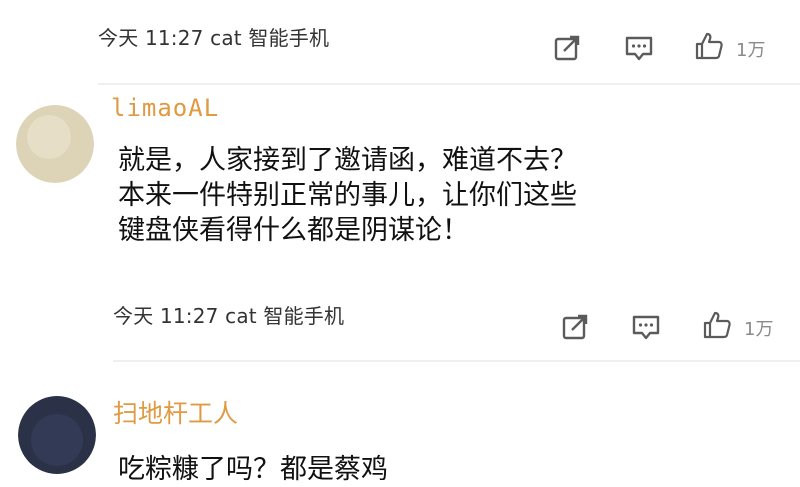  What do you see at coordinates (165, 108) in the screenshot?
I see `username: limaoAL` at bounding box center [165, 108].